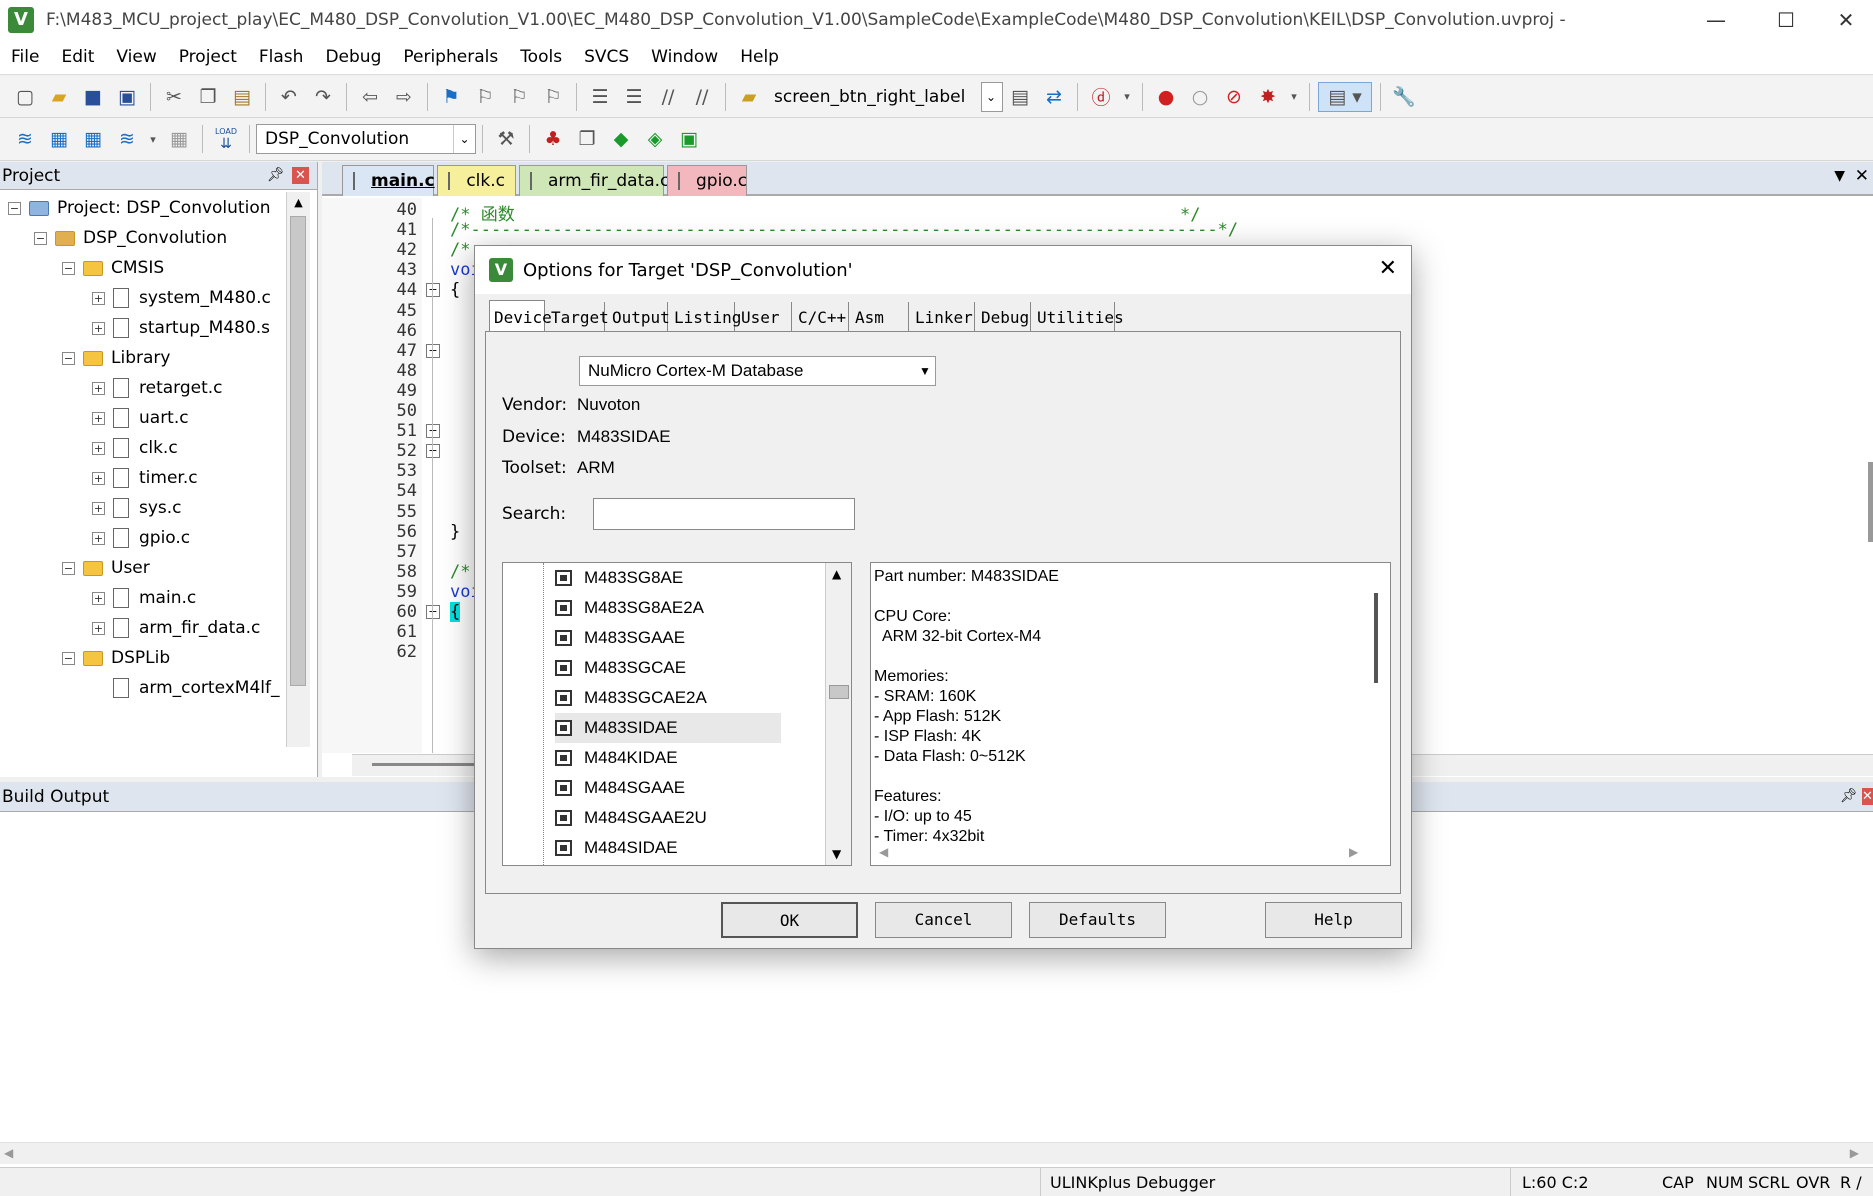 The width and height of the screenshot is (1873, 1196). Describe the element at coordinates (353, 57) in the screenshot. I see `menu-debug: Debug` at that location.